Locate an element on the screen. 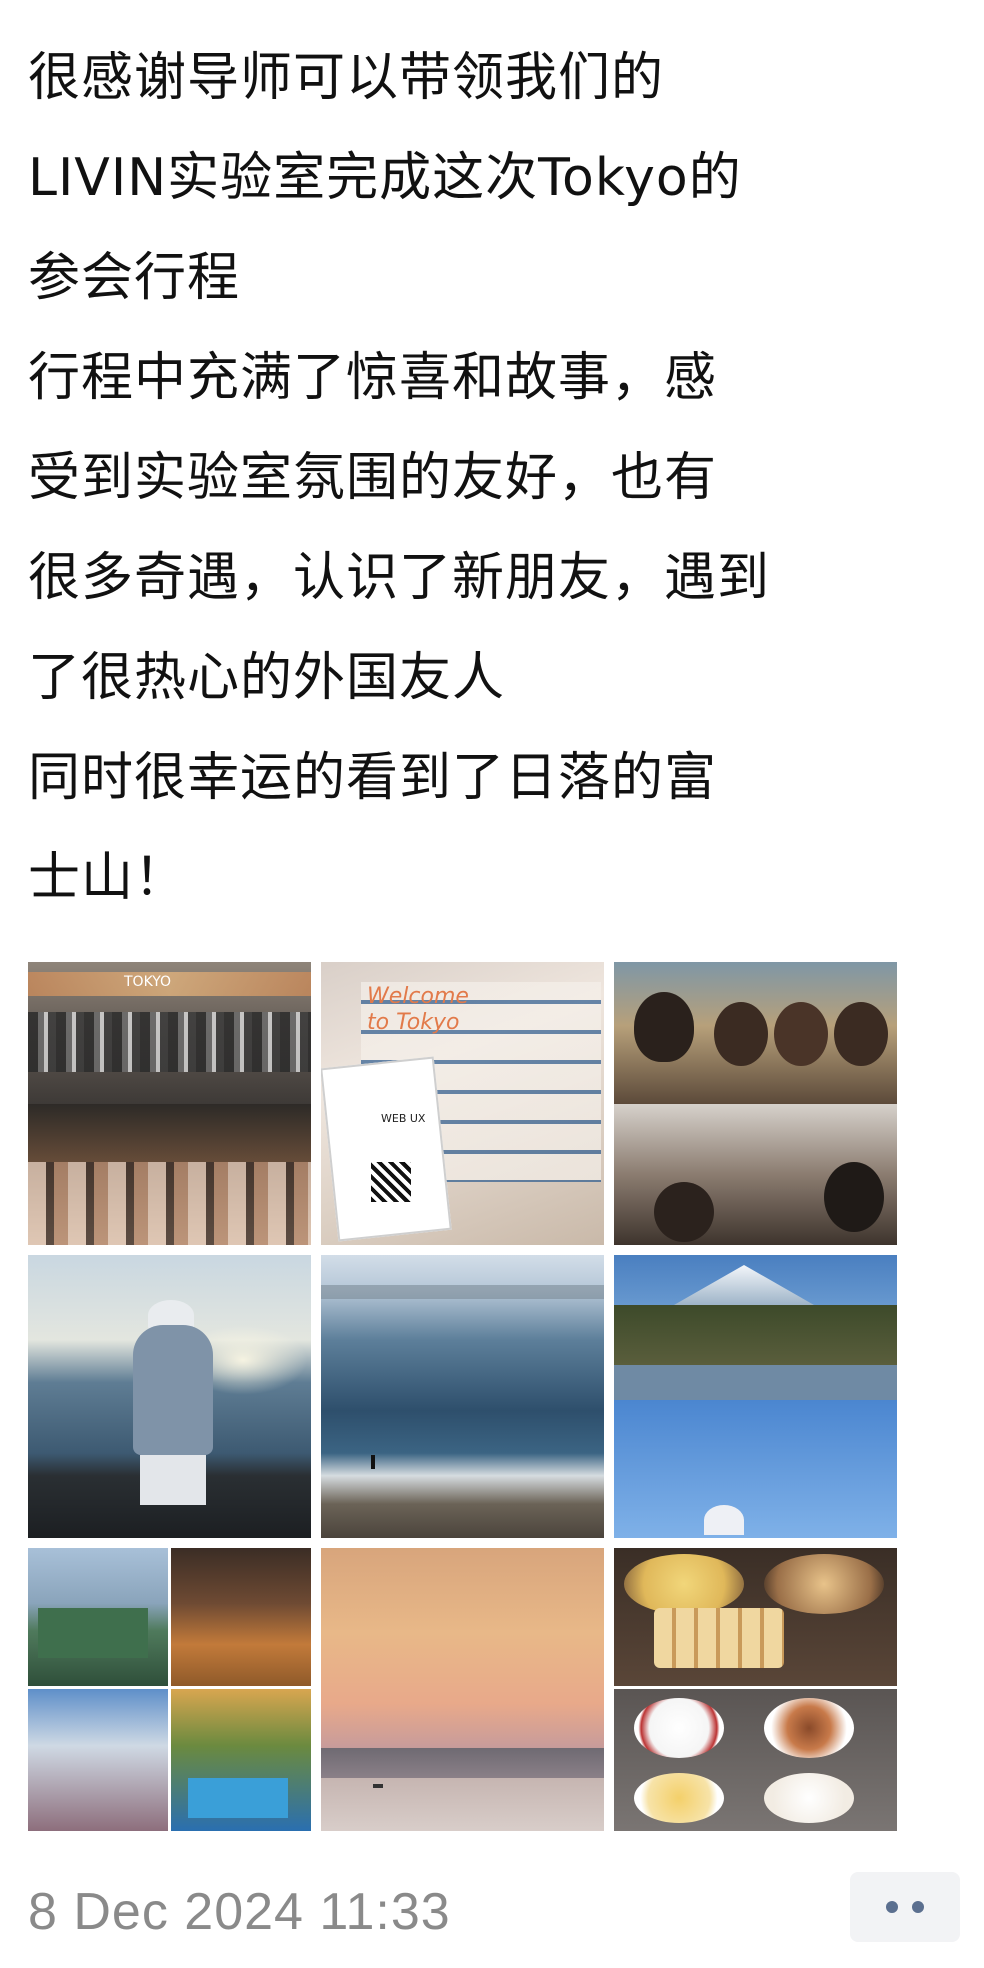 The image size is (984, 1968). photo-sunset-sea is located at coordinates (462, 1689).